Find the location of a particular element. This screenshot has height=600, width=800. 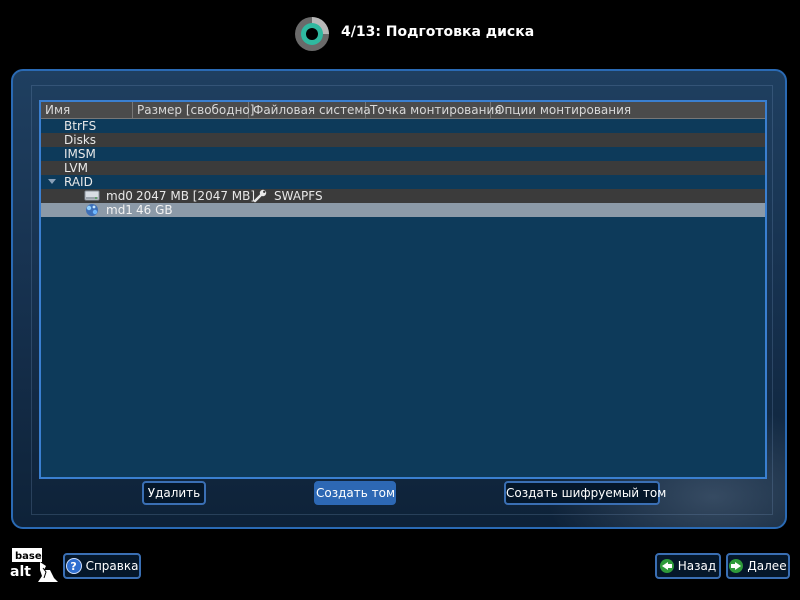

help-label: Справка is located at coordinates (112, 566).